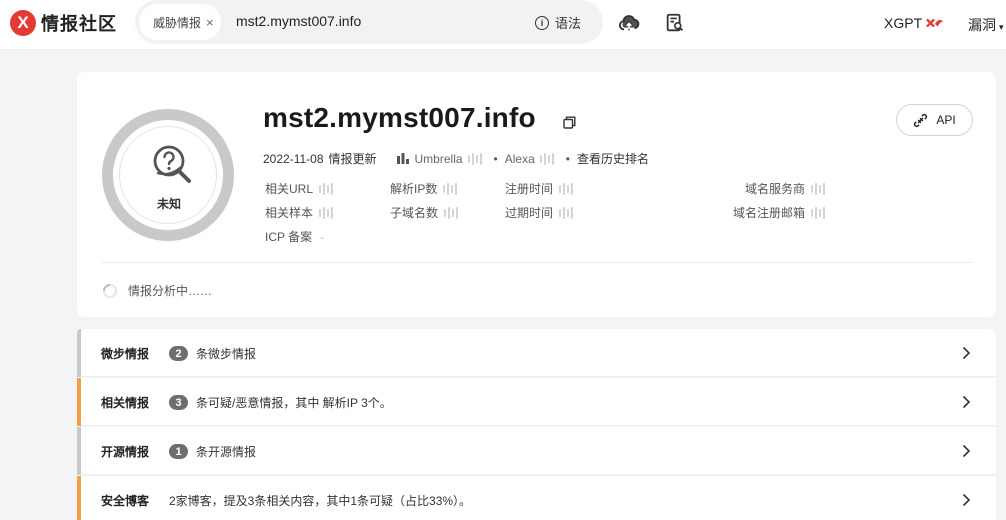 Image resolution: width=1006 pixels, height=520 pixels. Describe the element at coordinates (536, 402) in the screenshot. I see `section-row-related: 相关情报 3 条可疑/恶意情报，其中 解析IP 3个。` at that location.